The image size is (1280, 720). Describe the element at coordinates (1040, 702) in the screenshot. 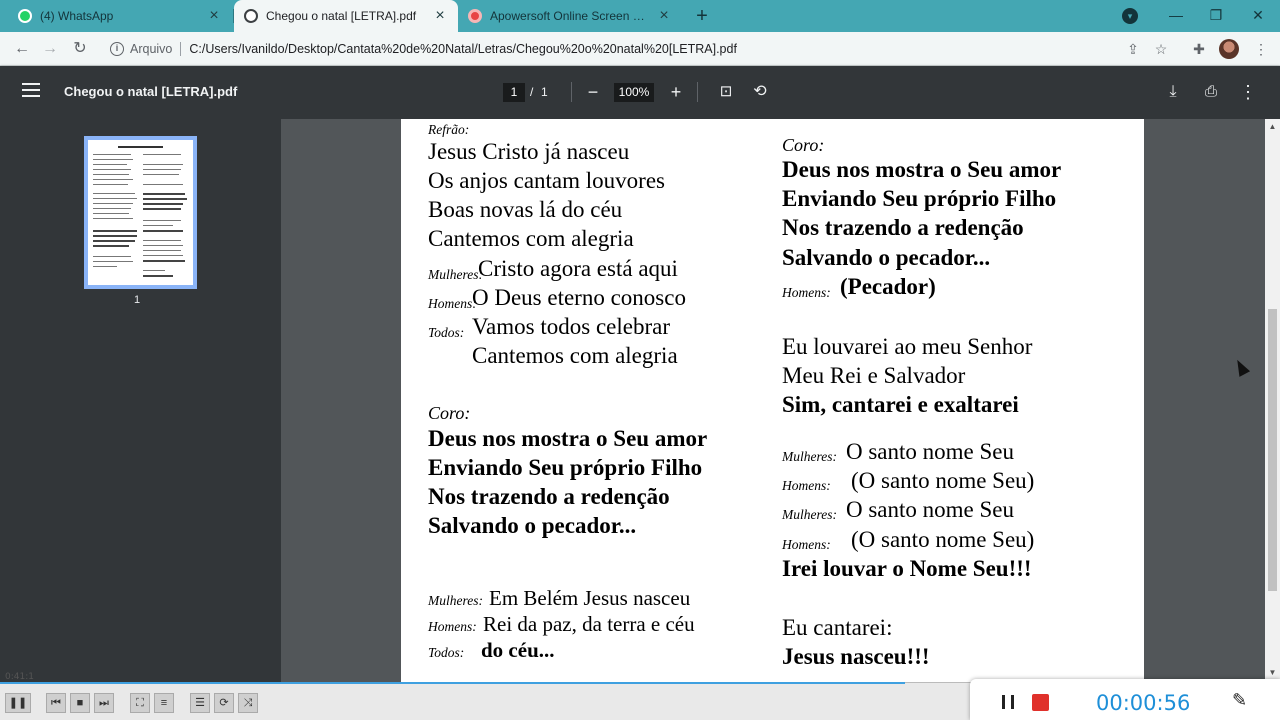

I see `recorder-stop-icon` at that location.